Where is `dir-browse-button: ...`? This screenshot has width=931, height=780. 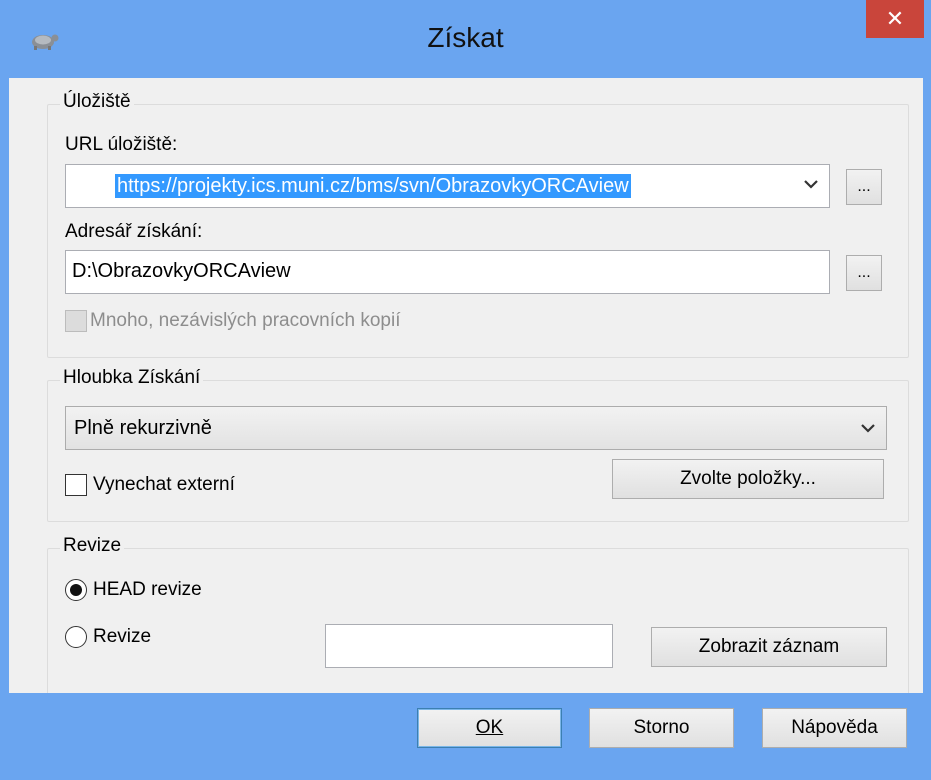
dir-browse-button: ... is located at coordinates (864, 273).